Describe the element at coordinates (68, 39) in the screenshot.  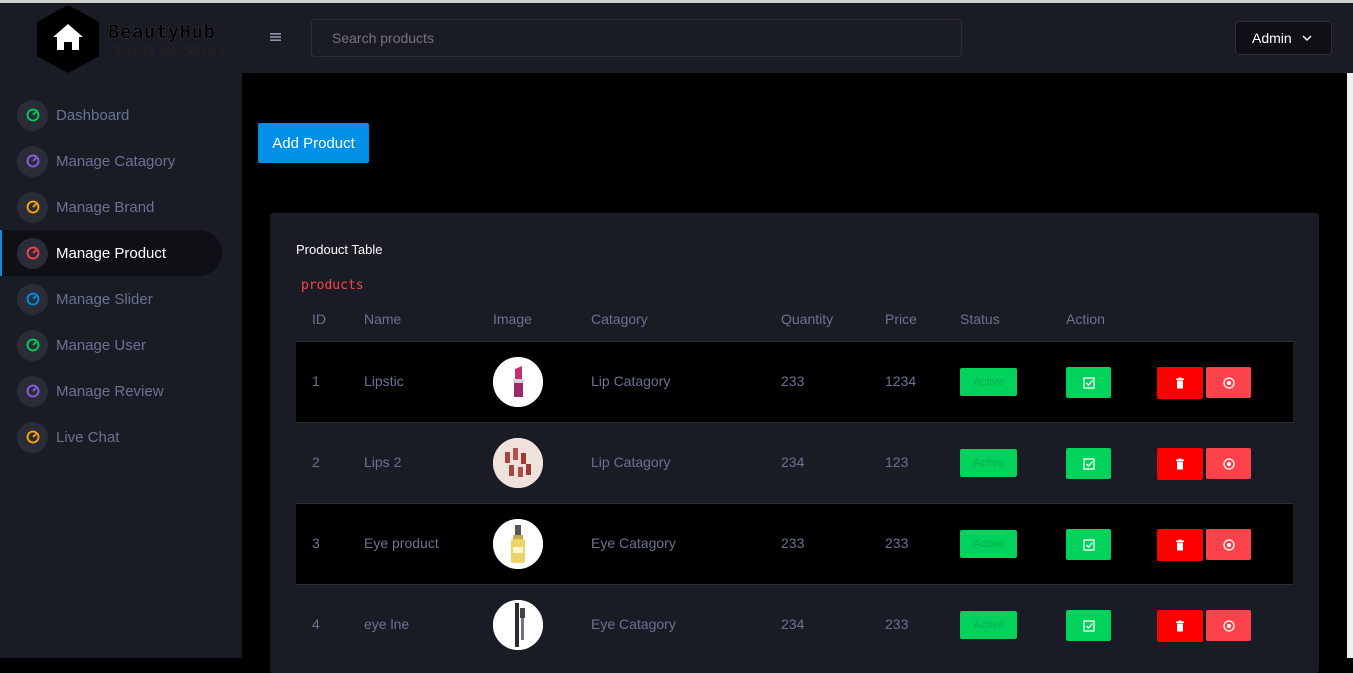
I see `home-icon` at that location.